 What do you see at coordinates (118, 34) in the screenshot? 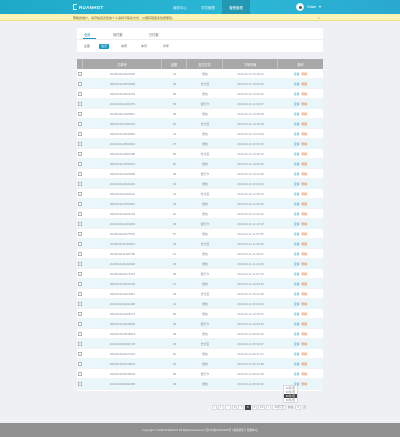
I see `tab-pending: 待付款` at bounding box center [118, 34].